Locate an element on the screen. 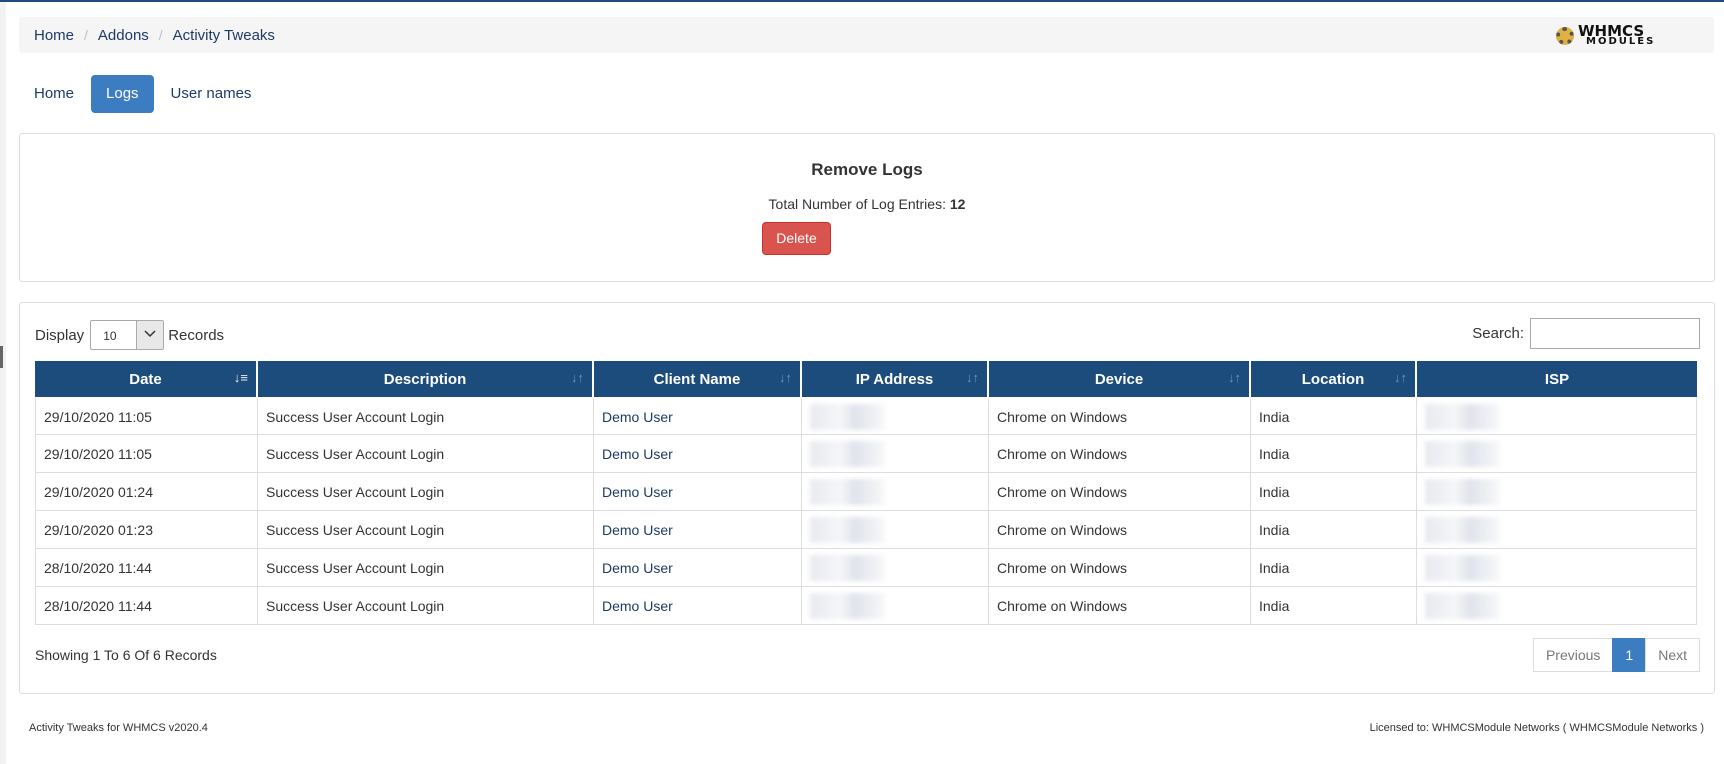 Image resolution: width=1724 pixels, height=764 pixels. column-header-label: Description is located at coordinates (425, 379).